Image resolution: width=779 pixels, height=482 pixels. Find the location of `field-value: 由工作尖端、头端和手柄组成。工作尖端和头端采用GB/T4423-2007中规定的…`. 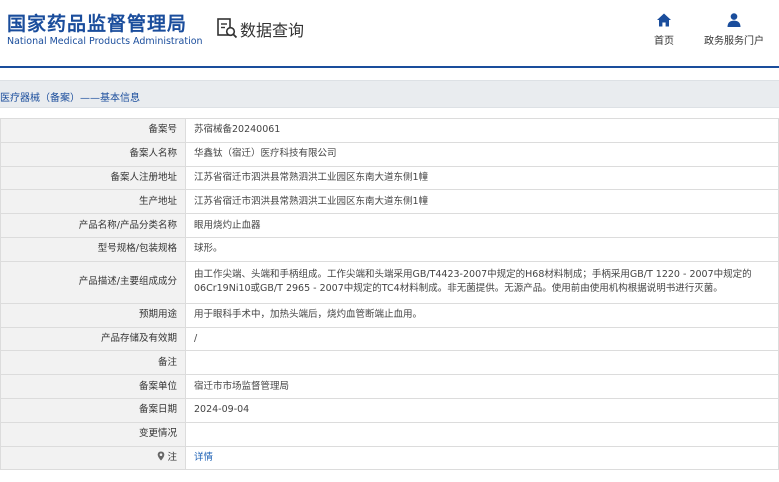

field-value: 由工作尖端、头端和手柄组成。工作尖端和头端采用GB/T4423-2007中规定的… is located at coordinates (482, 282).